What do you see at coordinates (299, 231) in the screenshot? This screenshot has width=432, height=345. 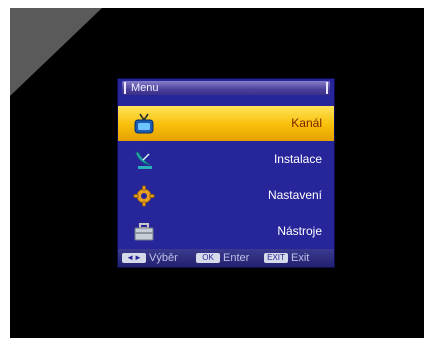 I see `menu-item-label: Nástroje` at bounding box center [299, 231].